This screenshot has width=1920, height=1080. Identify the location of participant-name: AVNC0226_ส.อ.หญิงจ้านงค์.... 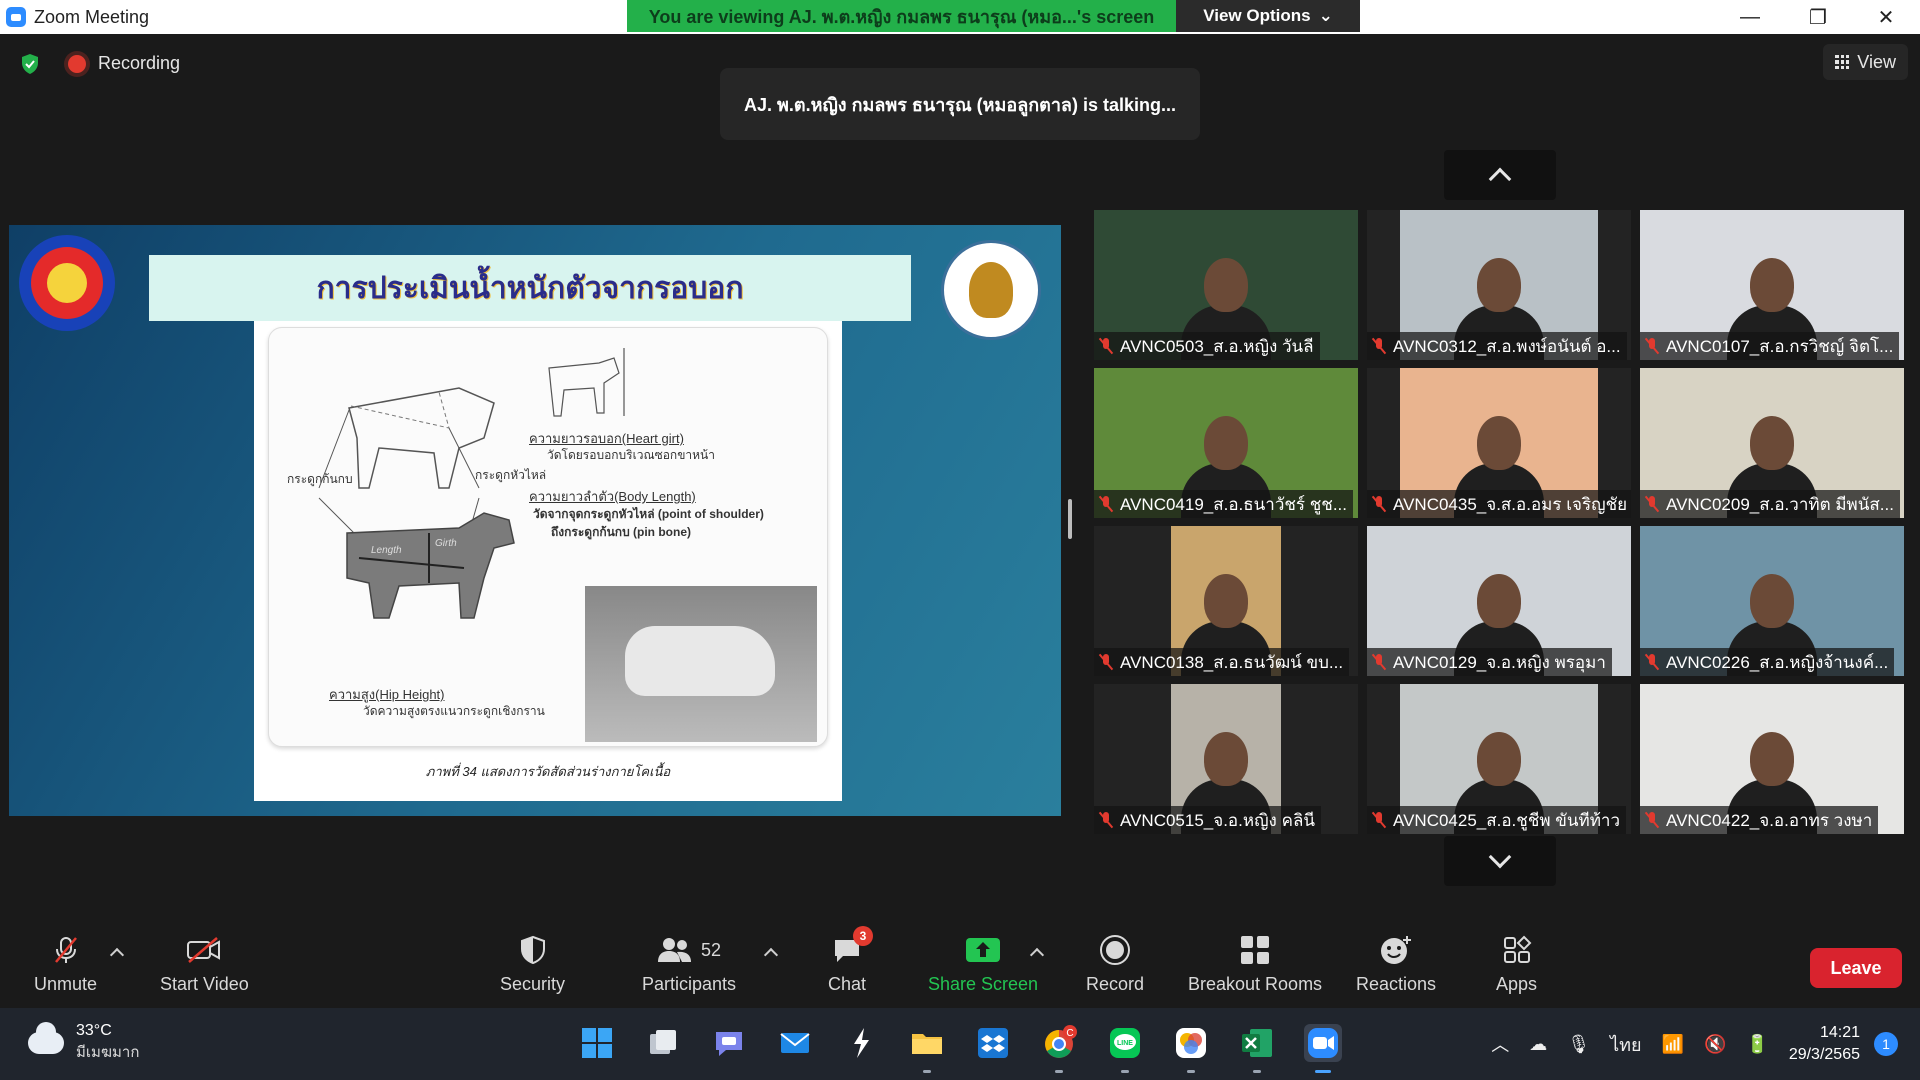
(1777, 662).